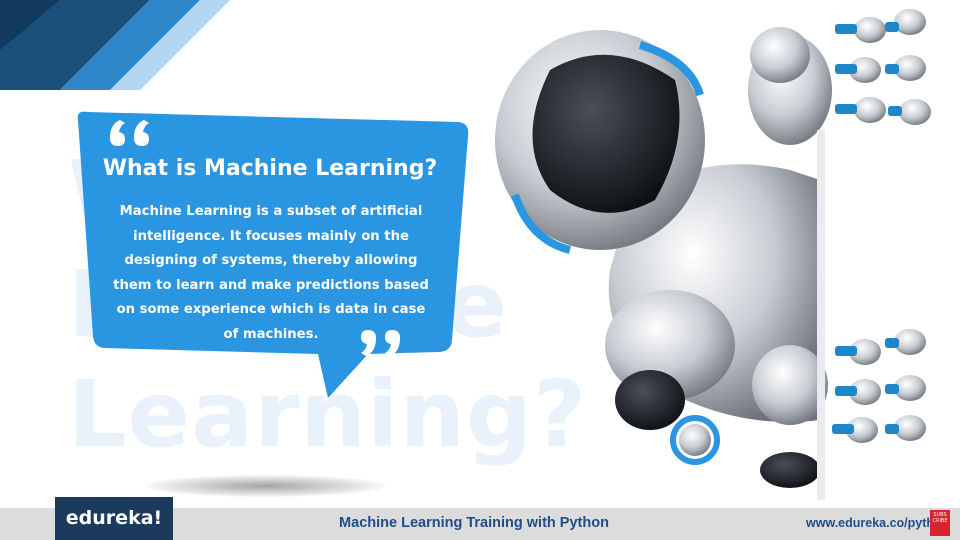 Image resolution: width=960 pixels, height=540 pixels. I want to click on subscribe-badge: SUBS CRIBE, so click(940, 523).